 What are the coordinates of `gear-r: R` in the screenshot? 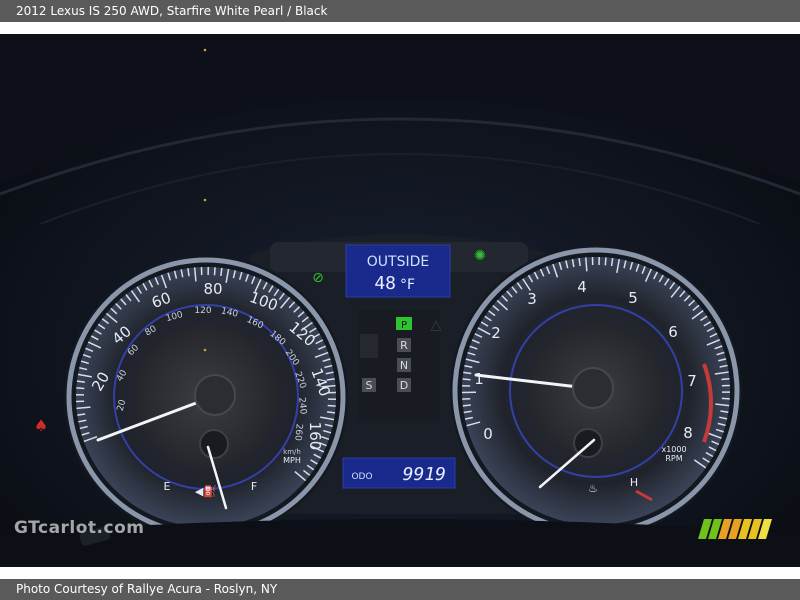 It's located at (404, 345).